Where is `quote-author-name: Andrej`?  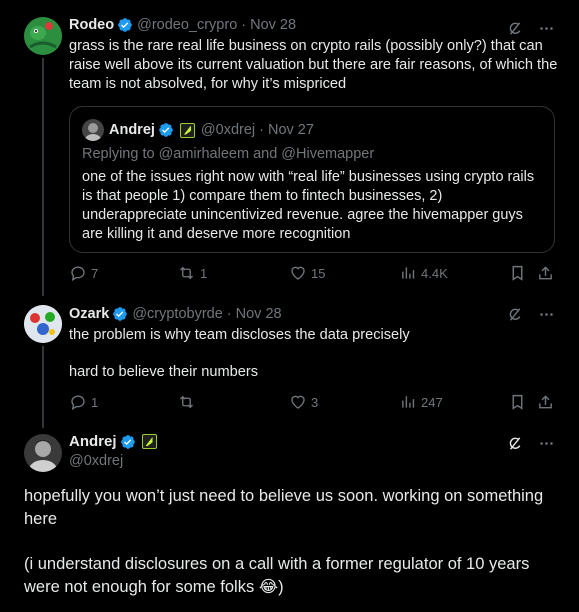
quote-author-name: Andrej is located at coordinates (132, 130).